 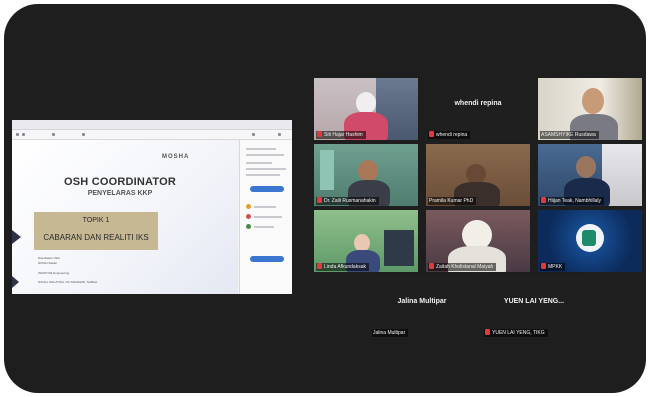 What do you see at coordinates (96, 237) in the screenshot?
I see `topic-name: CABARAN DAN REALITI IKS` at bounding box center [96, 237].